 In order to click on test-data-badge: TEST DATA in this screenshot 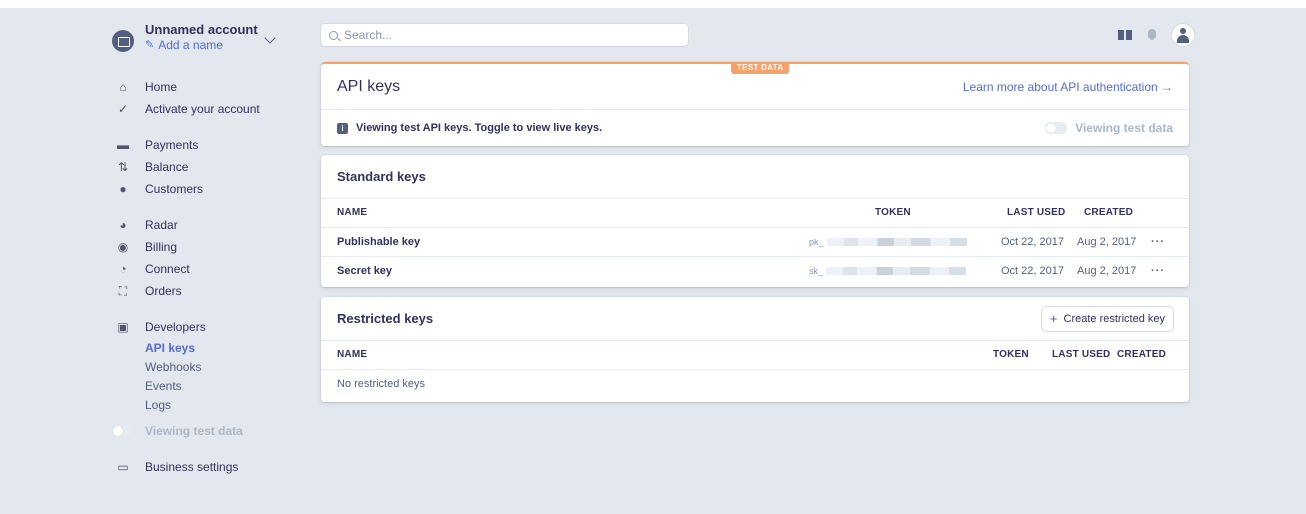, I will do `click(760, 68)`.